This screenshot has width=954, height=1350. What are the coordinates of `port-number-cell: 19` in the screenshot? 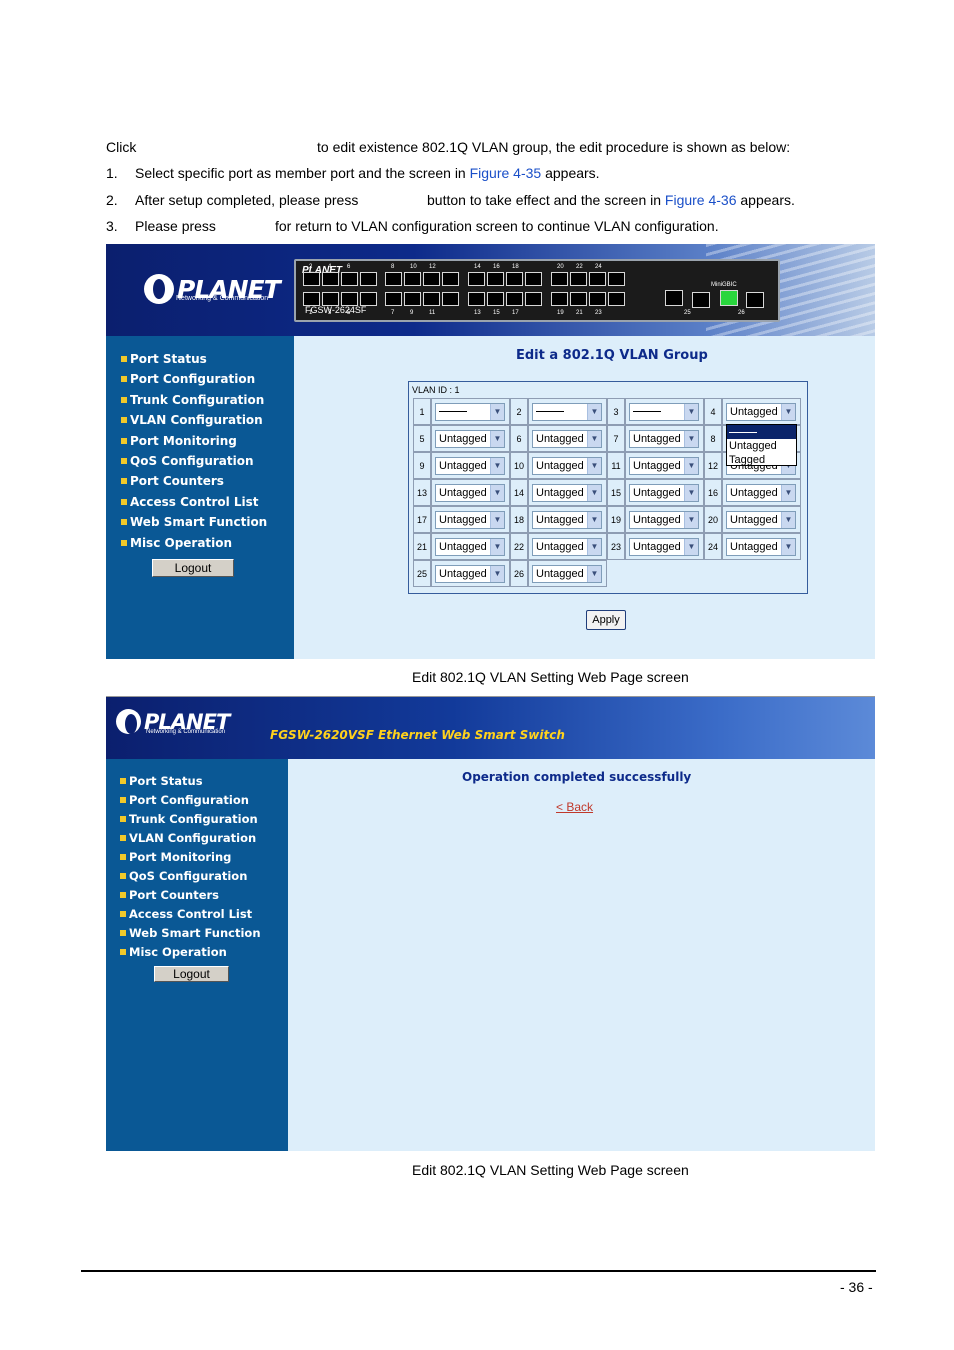 It's located at (616, 519).